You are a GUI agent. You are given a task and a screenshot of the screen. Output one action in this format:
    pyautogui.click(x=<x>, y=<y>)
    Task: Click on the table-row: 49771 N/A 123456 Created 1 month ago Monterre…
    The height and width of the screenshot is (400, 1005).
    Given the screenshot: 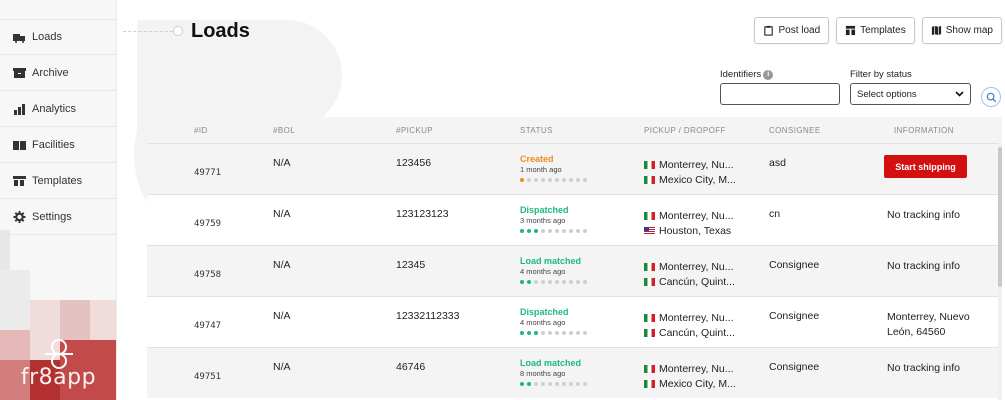 What is the action you would take?
    pyautogui.click(x=572, y=168)
    